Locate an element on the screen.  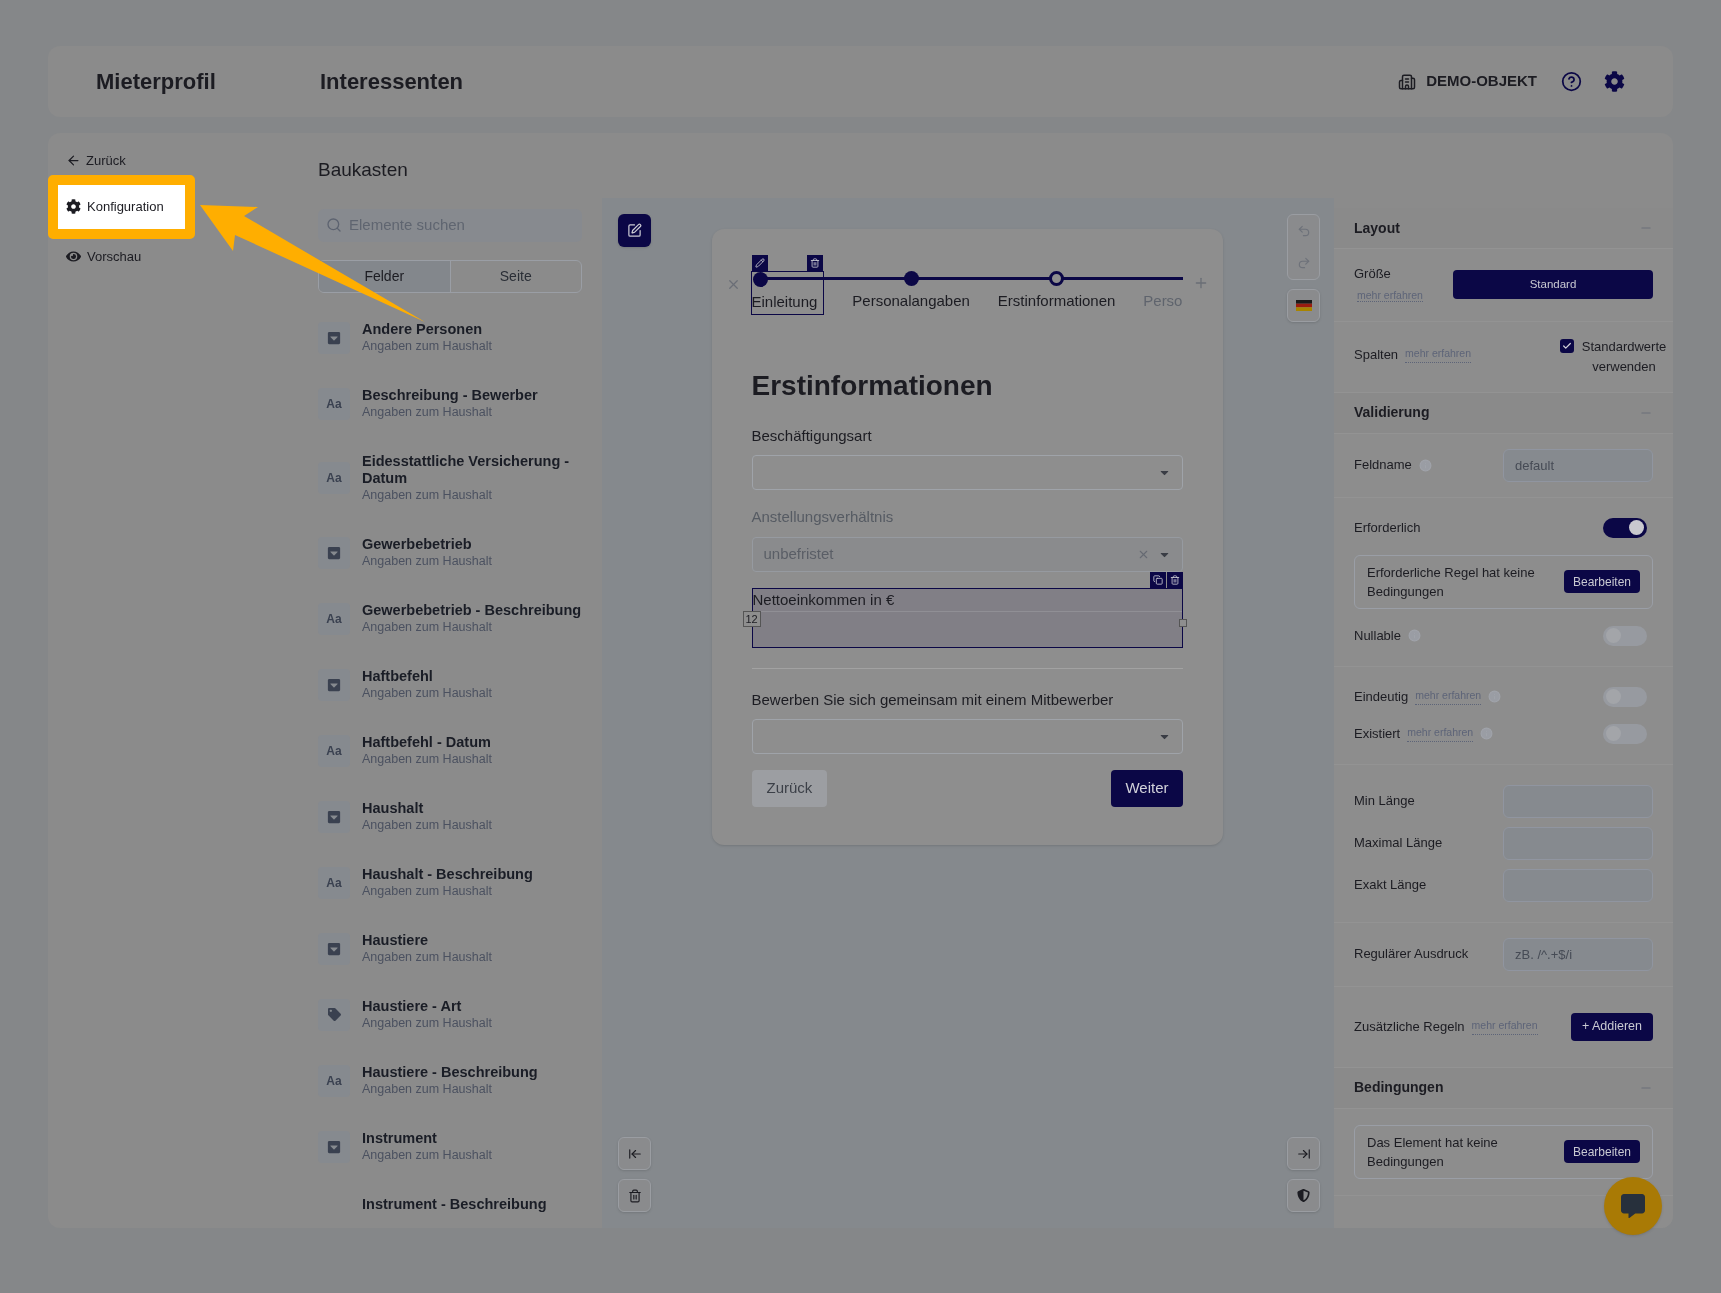
element-name: Haftbefehl is located at coordinates (398, 676).